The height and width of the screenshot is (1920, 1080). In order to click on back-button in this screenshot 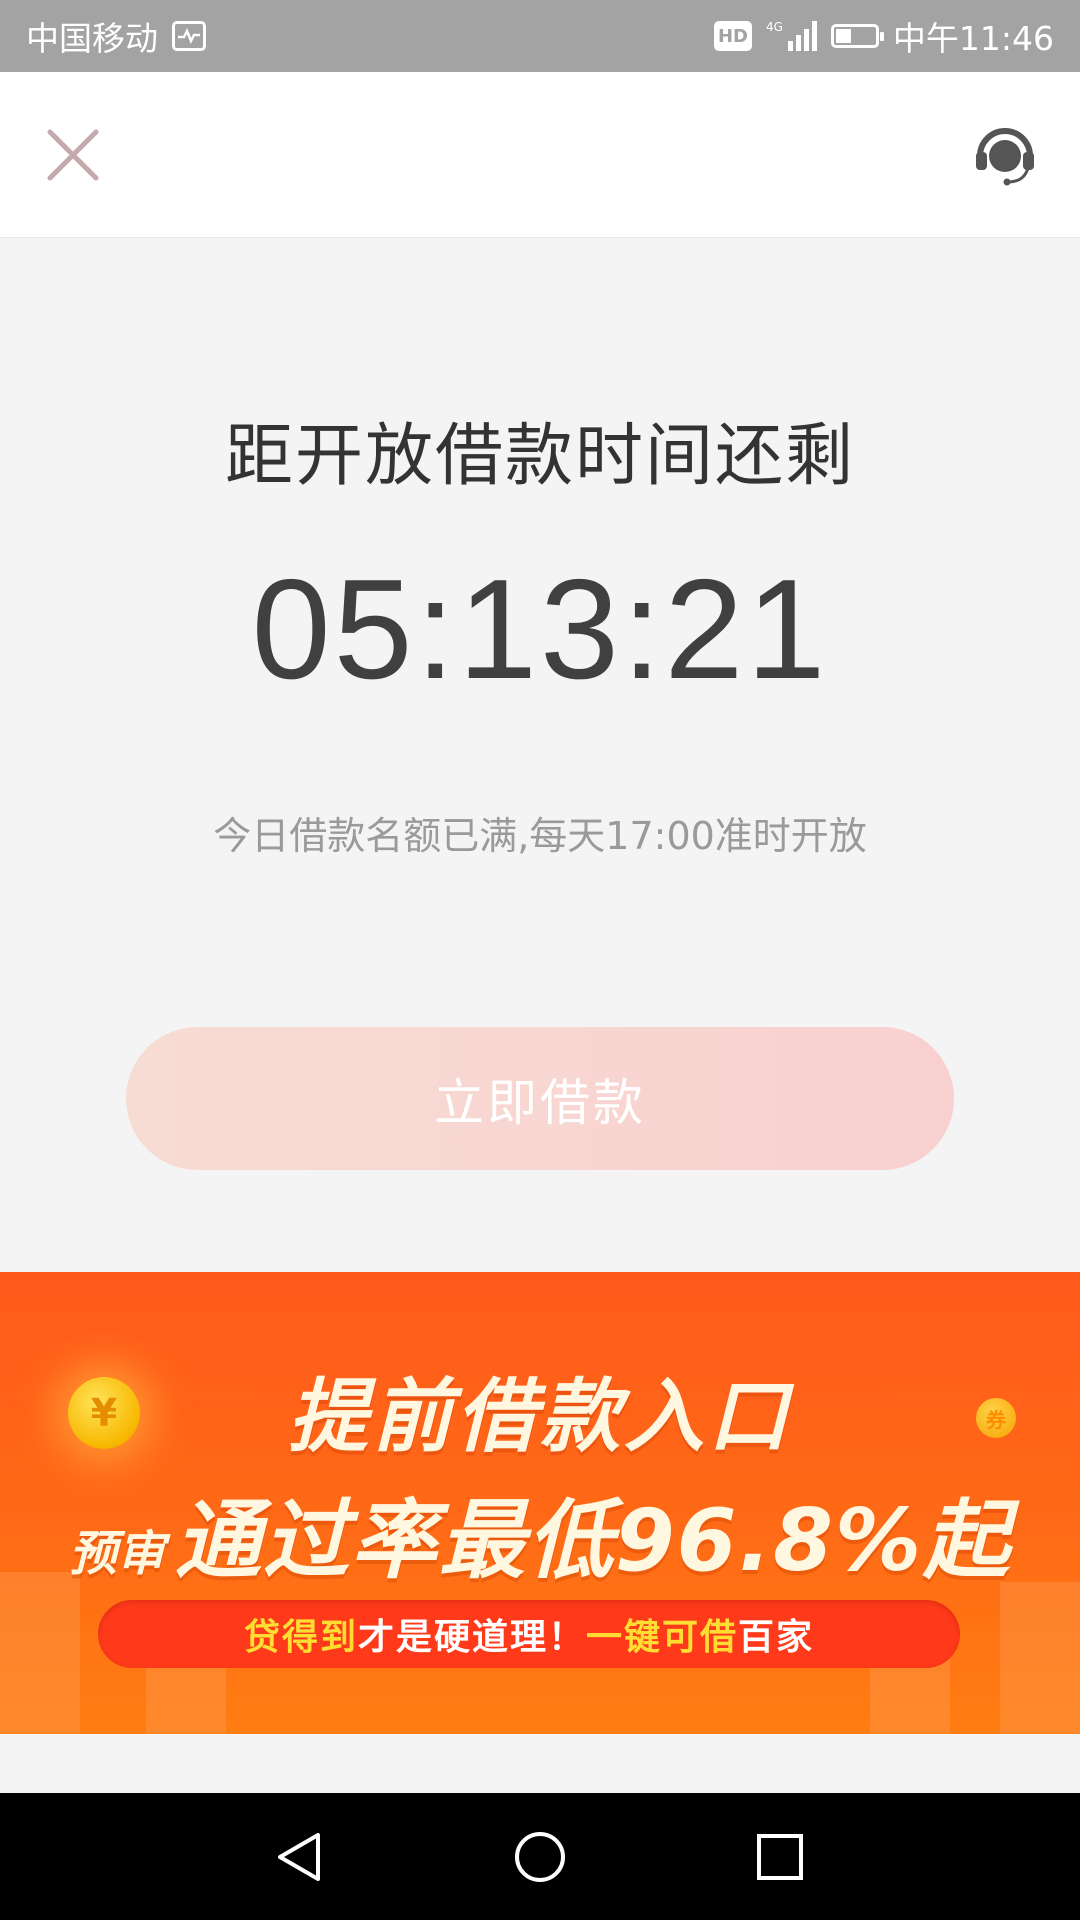, I will do `click(300, 1857)`.